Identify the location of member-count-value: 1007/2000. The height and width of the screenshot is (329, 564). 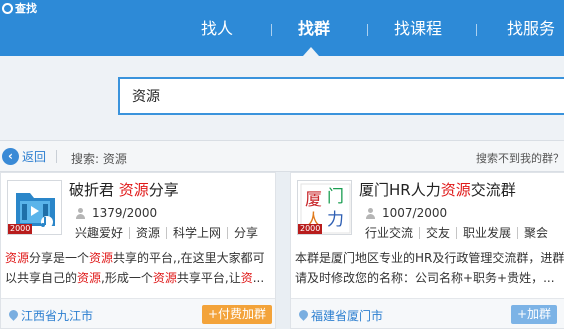
(415, 213).